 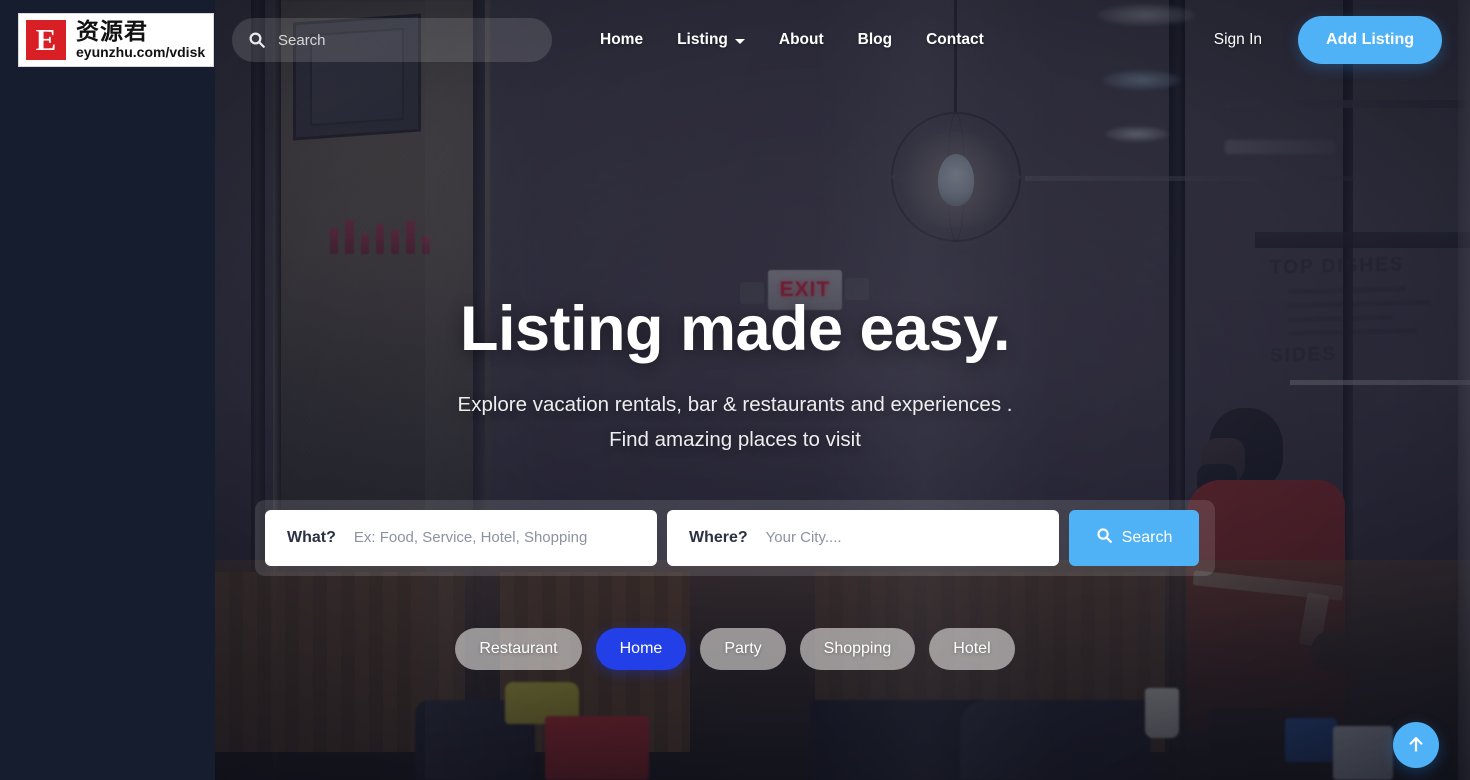 I want to click on category-pill-restaurant: Restaurant, so click(x=518, y=648).